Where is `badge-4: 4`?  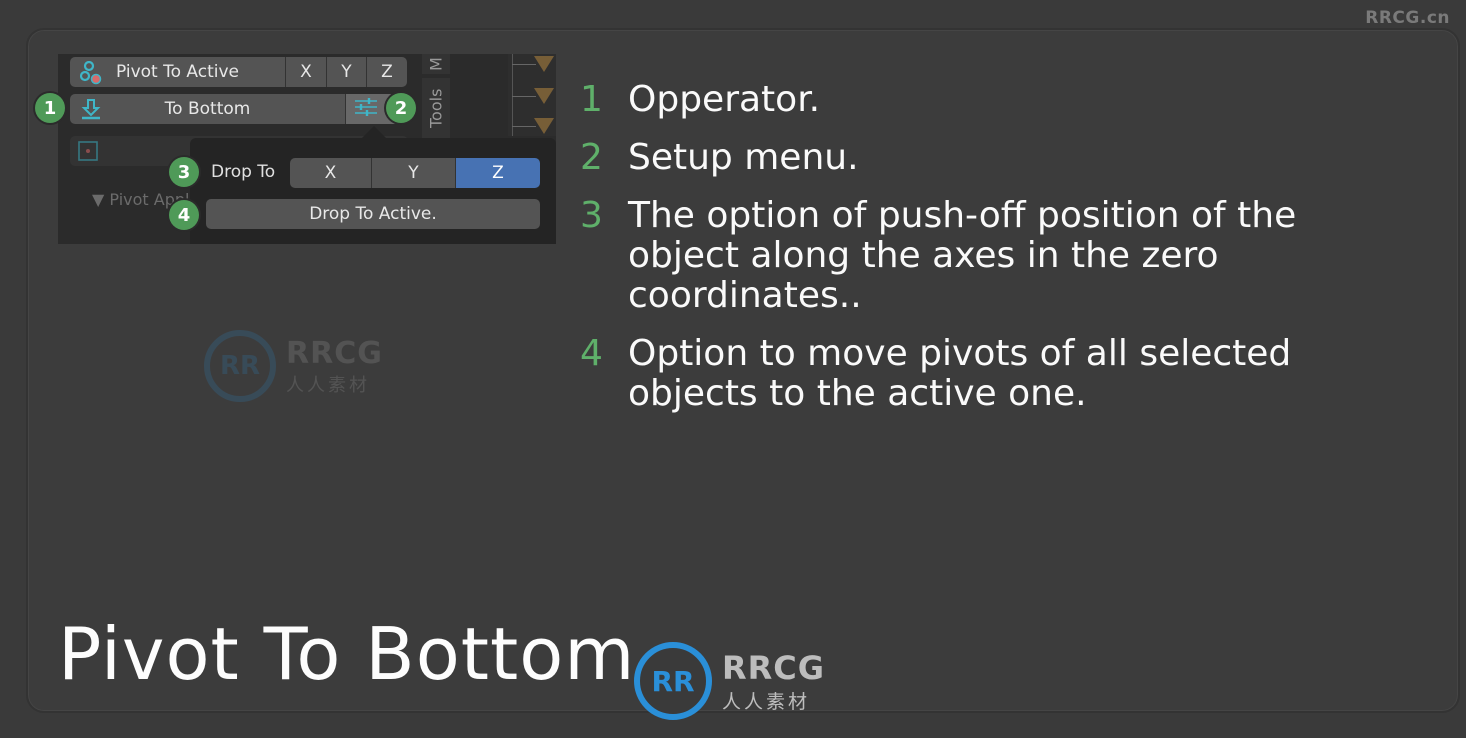 badge-4: 4 is located at coordinates (184, 215).